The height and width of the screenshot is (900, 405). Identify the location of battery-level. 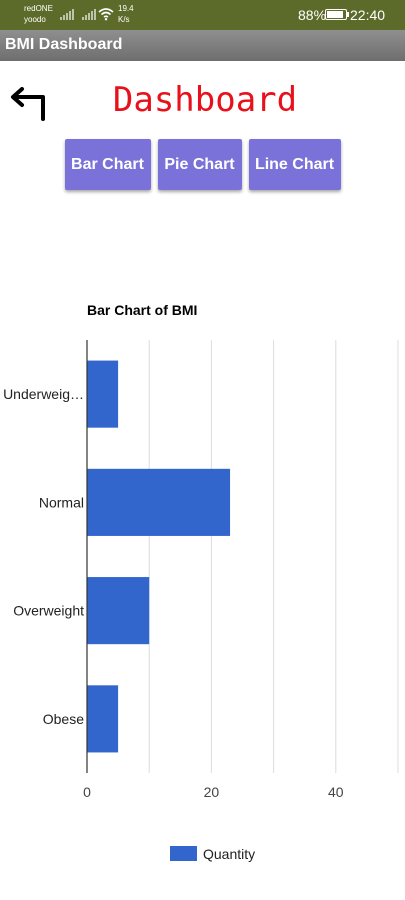
(335, 14).